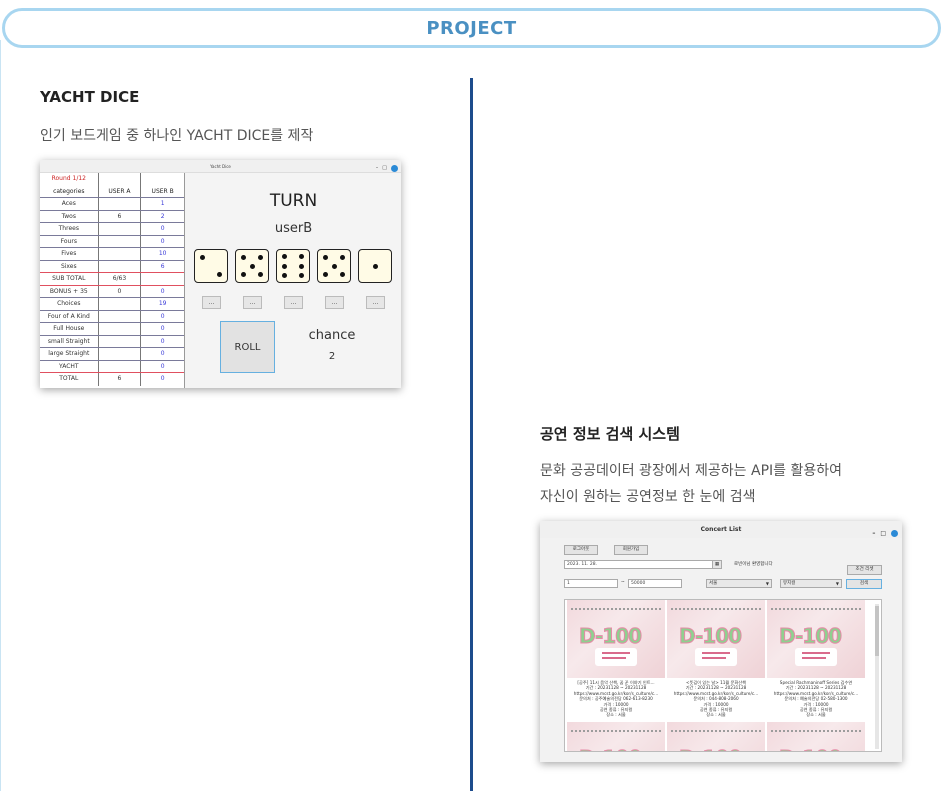  I want to click on score-table-row: Full House 0, so click(112, 329).